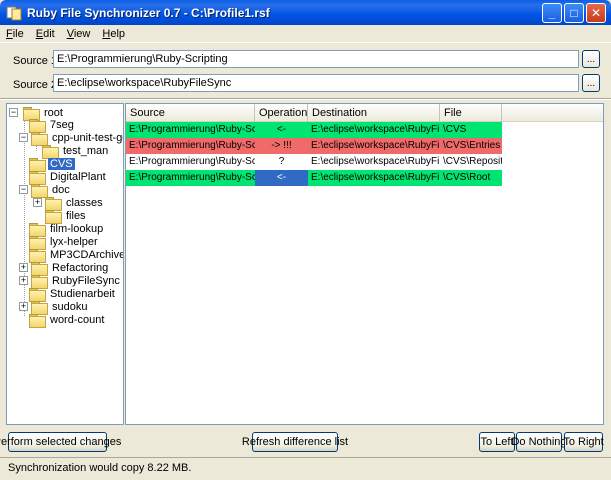 The height and width of the screenshot is (480, 611). What do you see at coordinates (305, 34) in the screenshot?
I see `menu-bar: File Edit View Help` at bounding box center [305, 34].